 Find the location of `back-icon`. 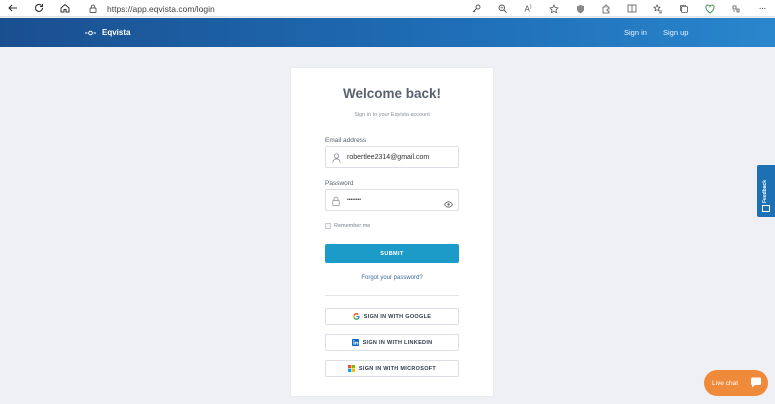

back-icon is located at coordinates (13, 8).